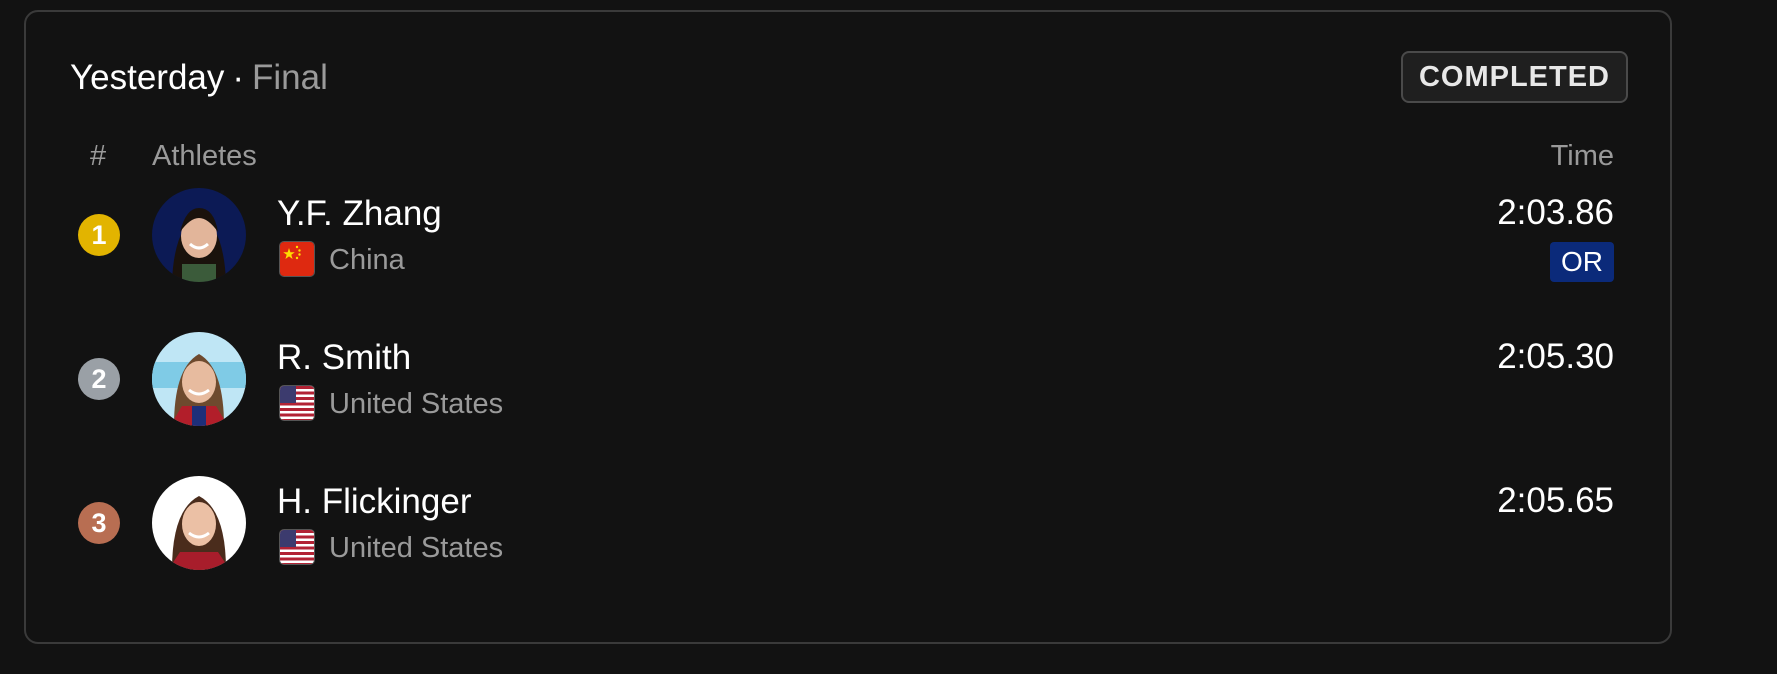 The height and width of the screenshot is (674, 1777). What do you see at coordinates (98, 156) in the screenshot?
I see `column-header-rank: #` at bounding box center [98, 156].